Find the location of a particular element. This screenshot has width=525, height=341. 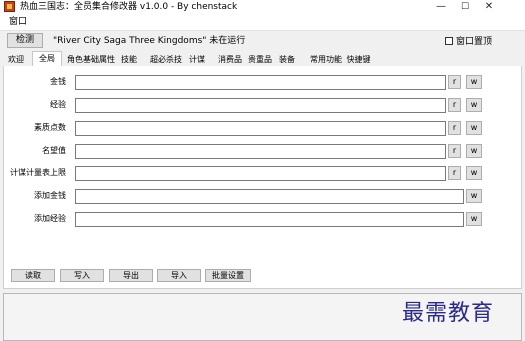

tab-skills: 技能 is located at coordinates (129, 59).